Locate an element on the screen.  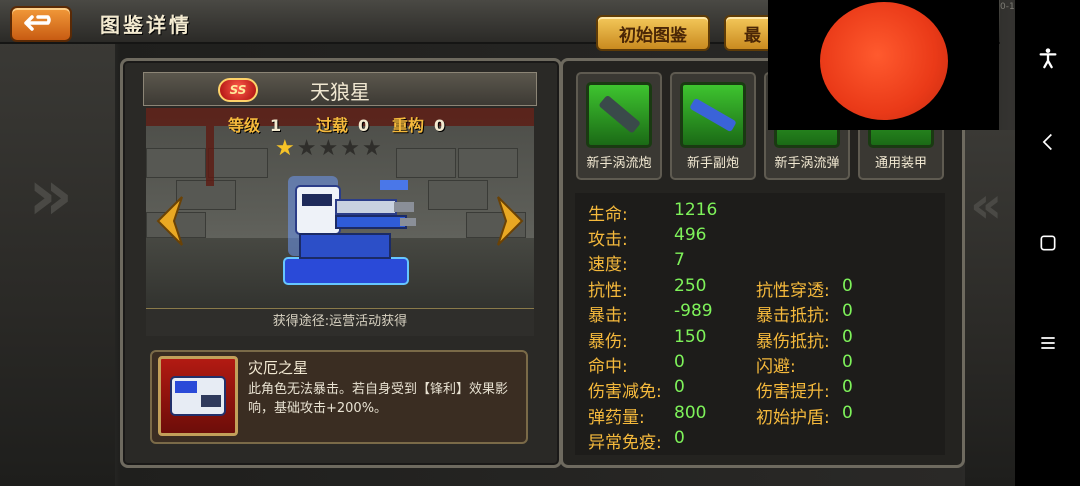
back-icon is located at coordinates (1048, 142).